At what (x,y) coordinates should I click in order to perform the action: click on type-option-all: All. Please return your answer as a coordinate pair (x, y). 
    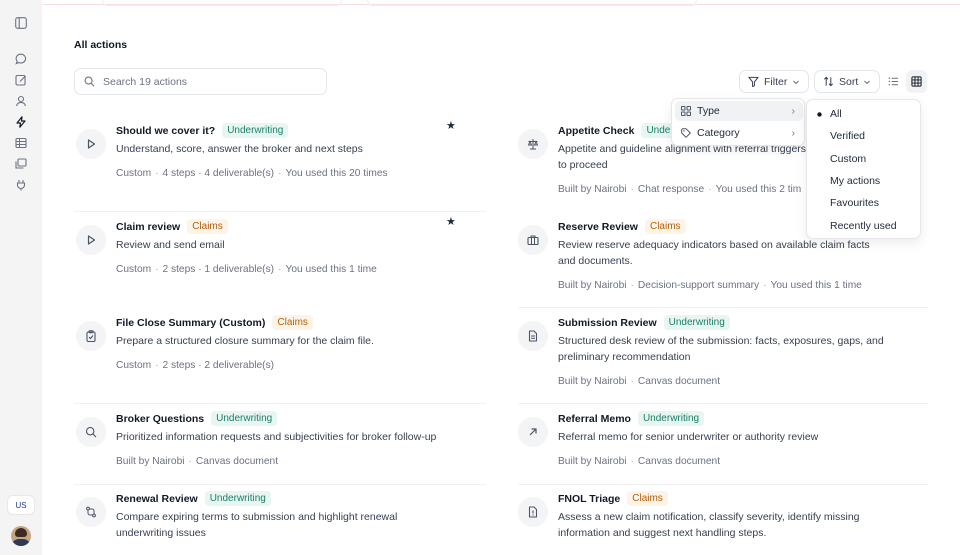
    Looking at the image, I should click on (836, 114).